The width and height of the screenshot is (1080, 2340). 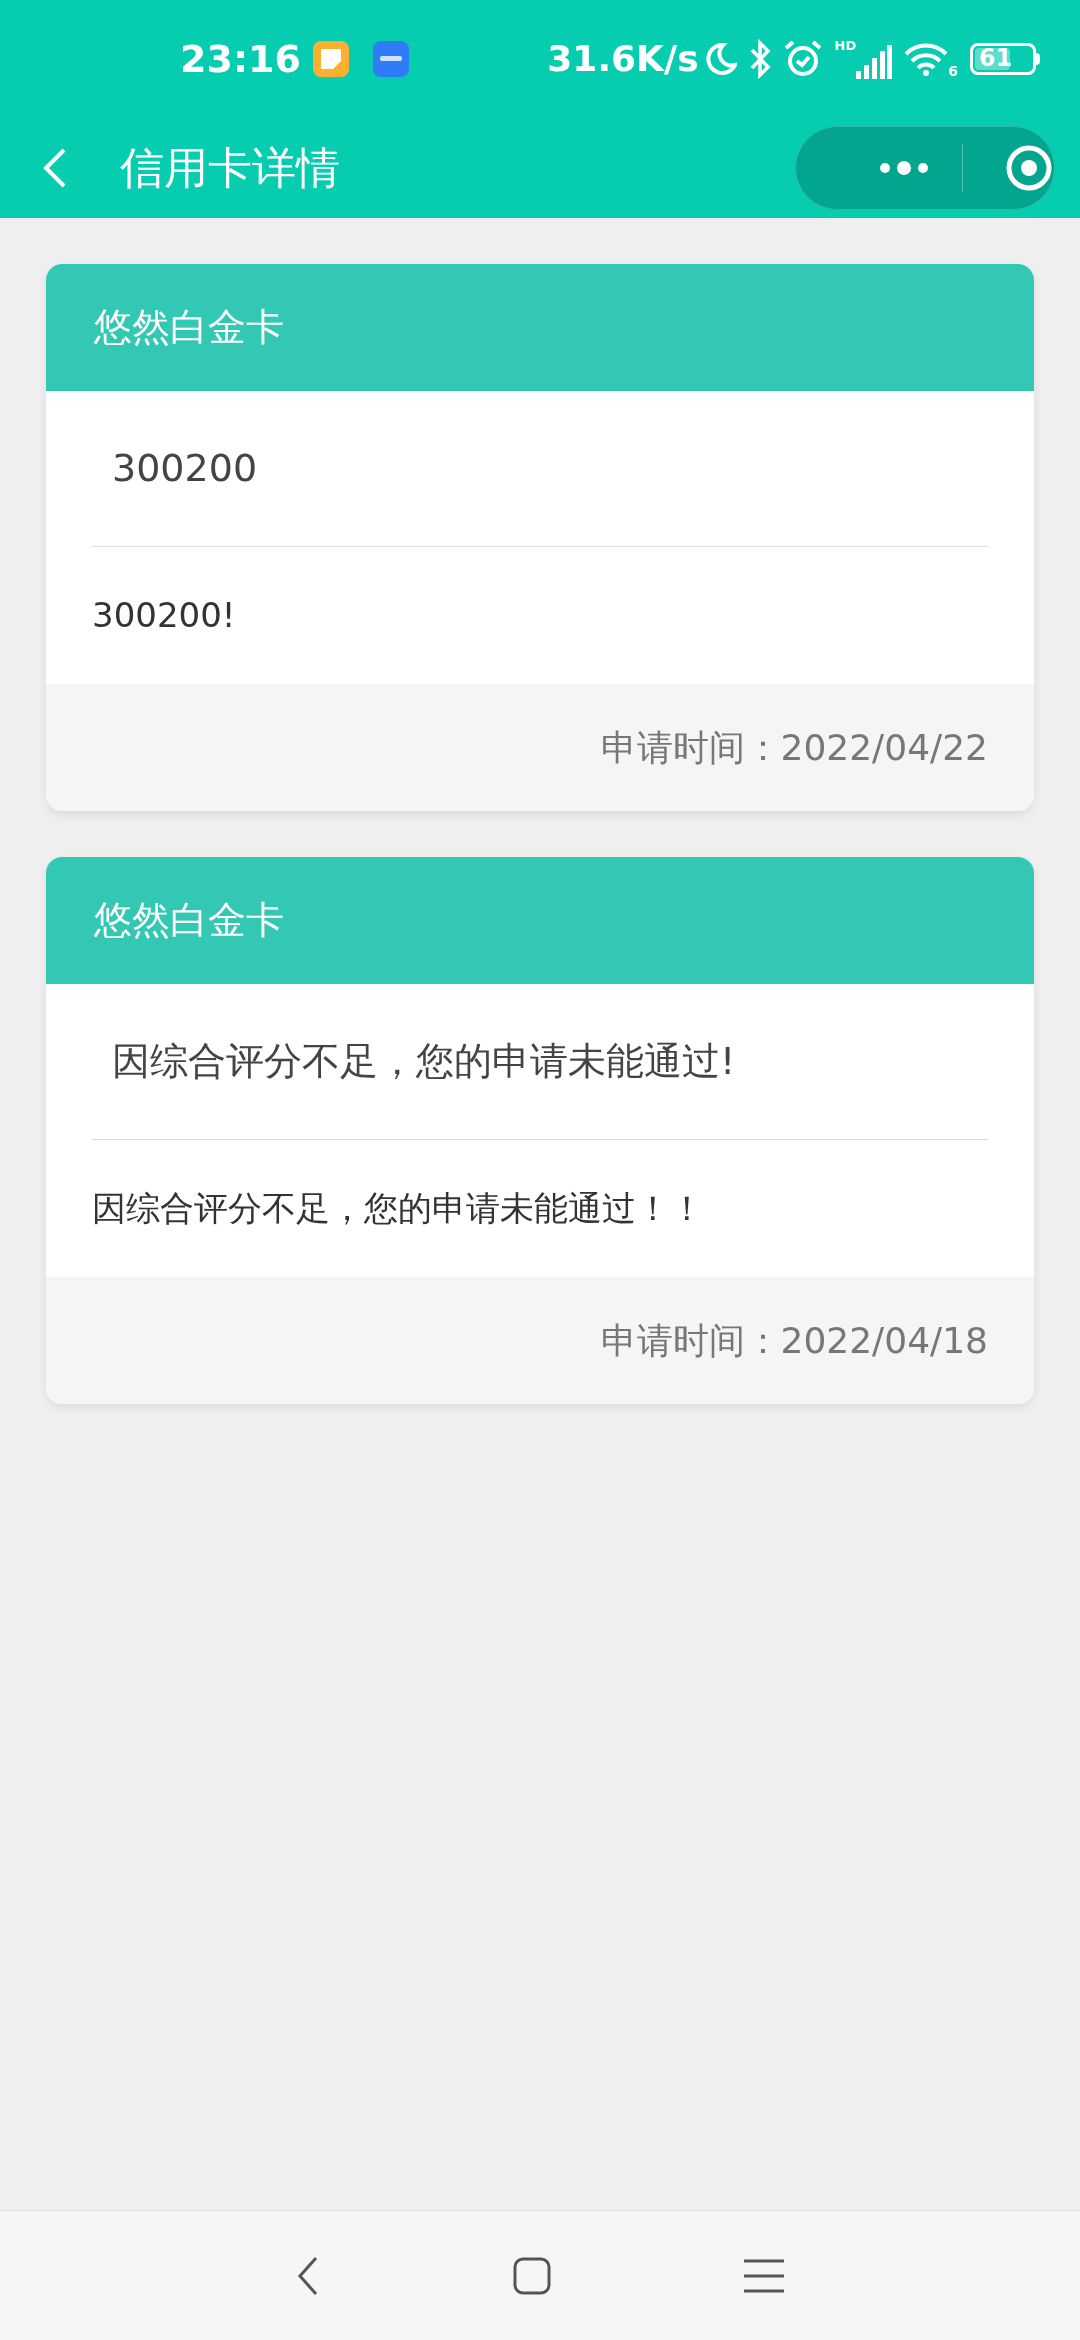 I want to click on status-time: 23:16, so click(x=240, y=59).